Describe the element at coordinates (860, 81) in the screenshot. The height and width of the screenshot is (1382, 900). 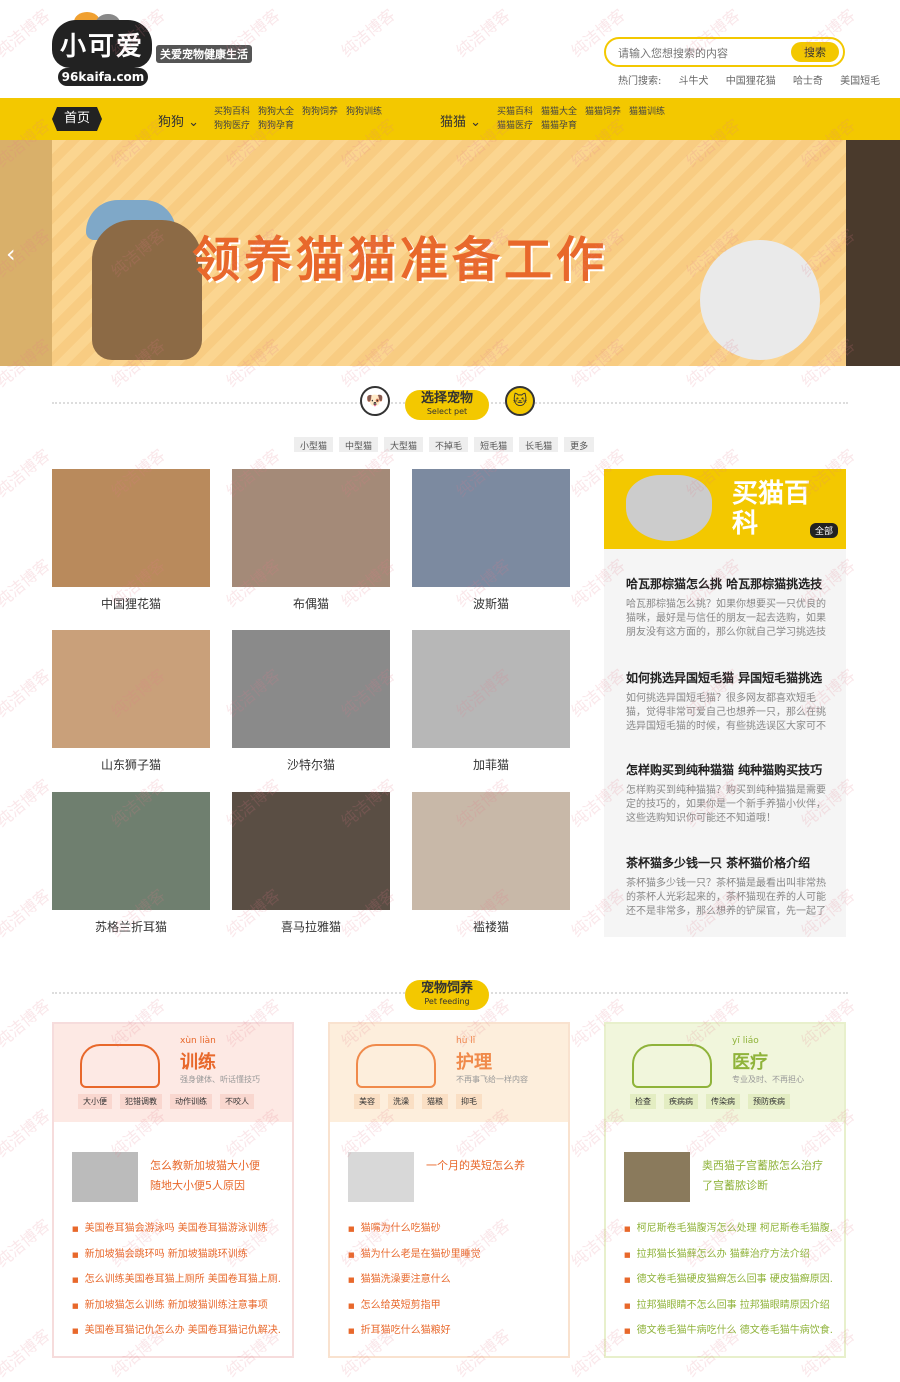
I see `hot-search-item: 美国短毛` at that location.